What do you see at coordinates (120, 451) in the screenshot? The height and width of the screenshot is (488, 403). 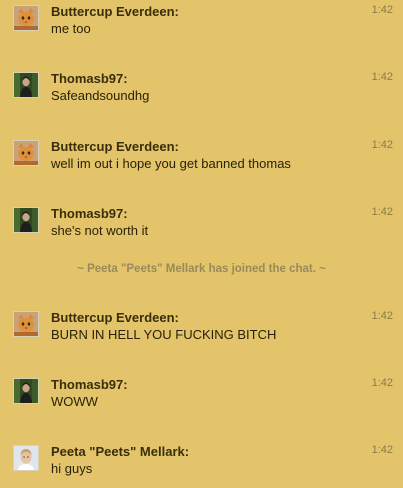 I see `message-username: Peeta "Peets" Mellark:` at bounding box center [120, 451].